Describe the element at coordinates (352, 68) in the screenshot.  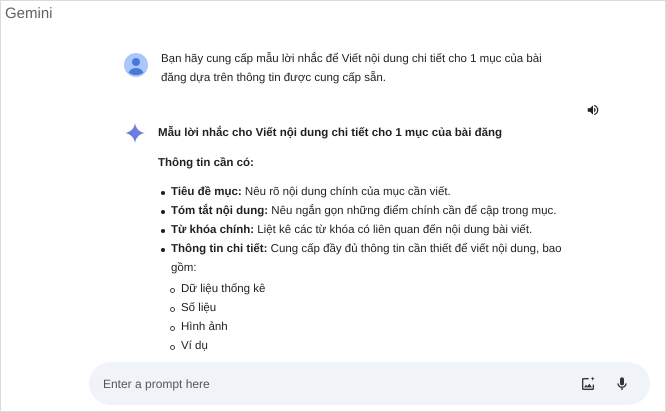
I see `user-message: Bạn hãy cung cấp mẫu lời nhắc để Viết nội dung chi tiết cho 1 mục của bài đăng dựa trên thông tin được cung cấp sẵn.` at that location.